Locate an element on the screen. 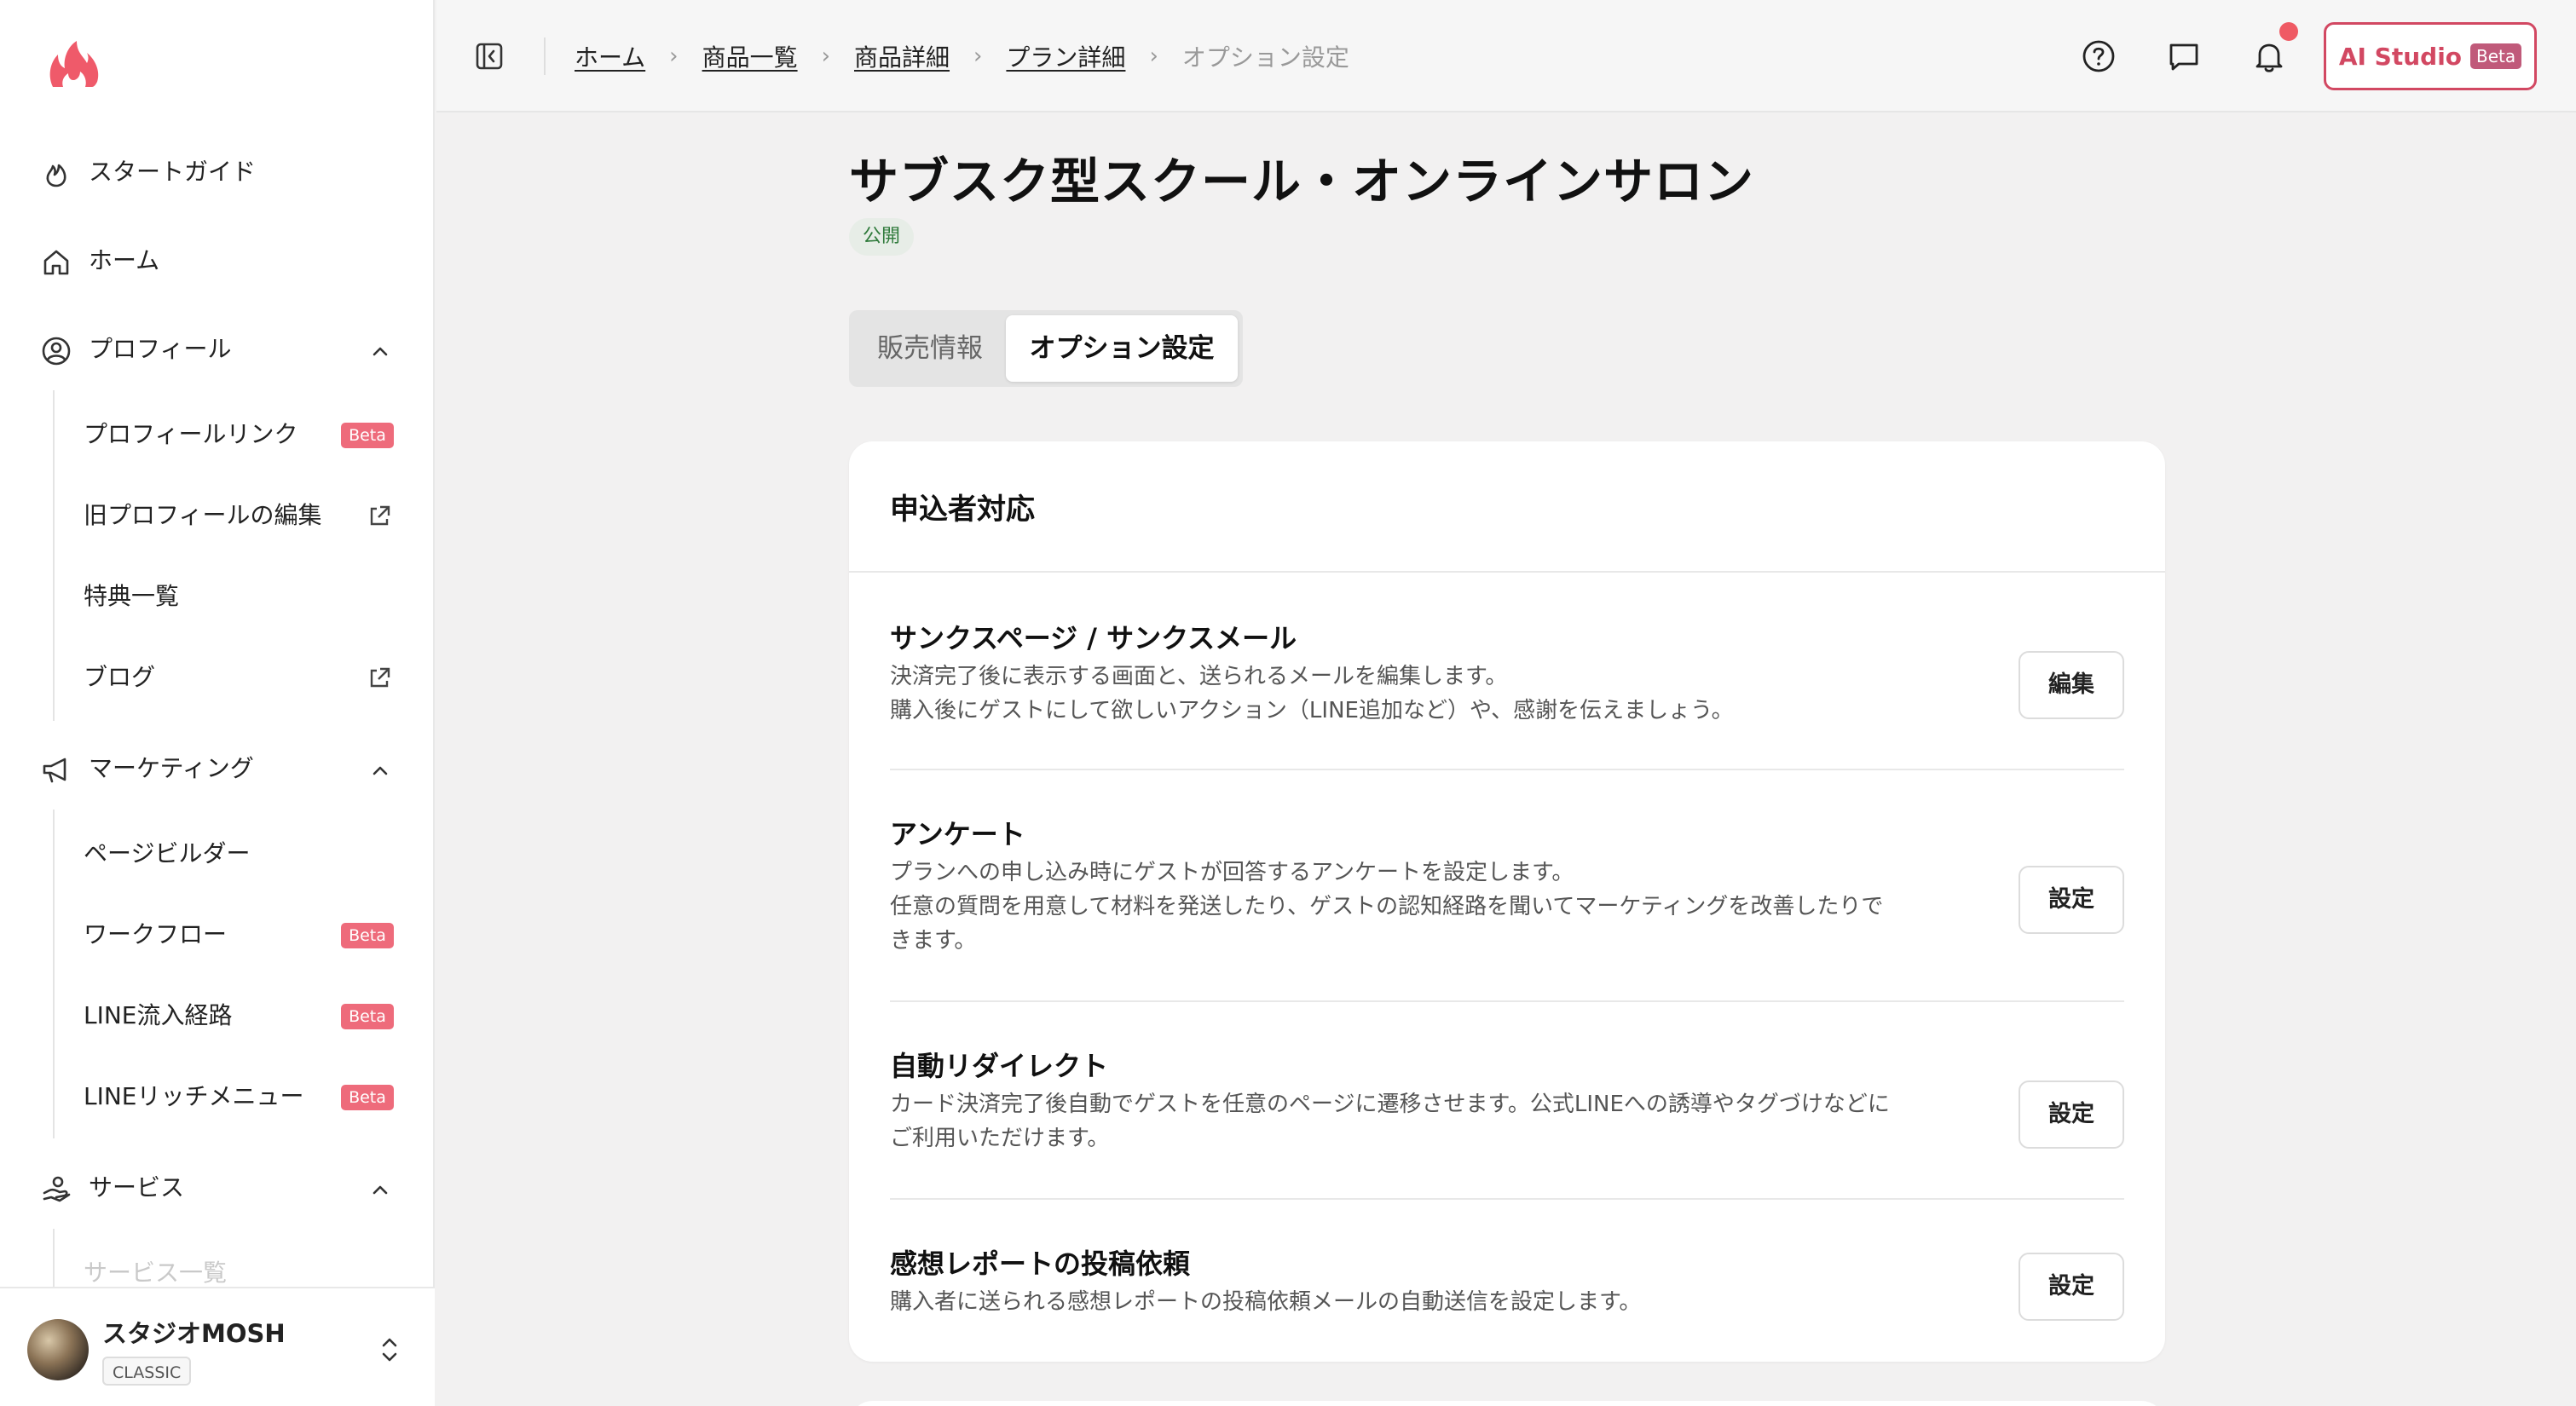 This screenshot has height=1406, width=2576. ai-studio-button: AI Studio Beta is located at coordinates (2430, 56).